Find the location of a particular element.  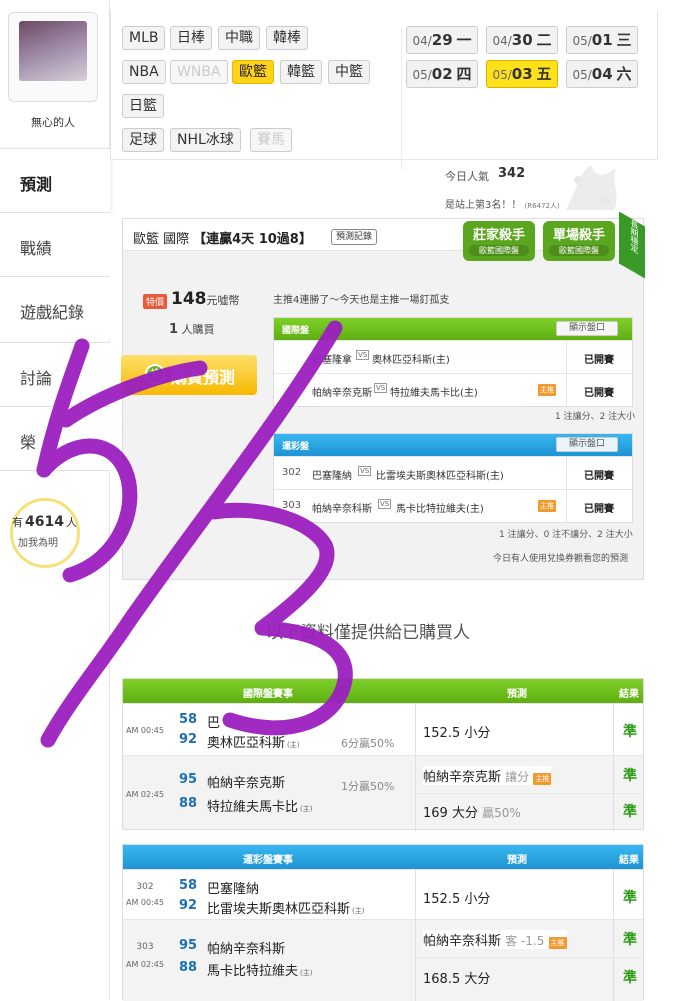

price-box: 特價 148元噓幣 is located at coordinates (191, 299).